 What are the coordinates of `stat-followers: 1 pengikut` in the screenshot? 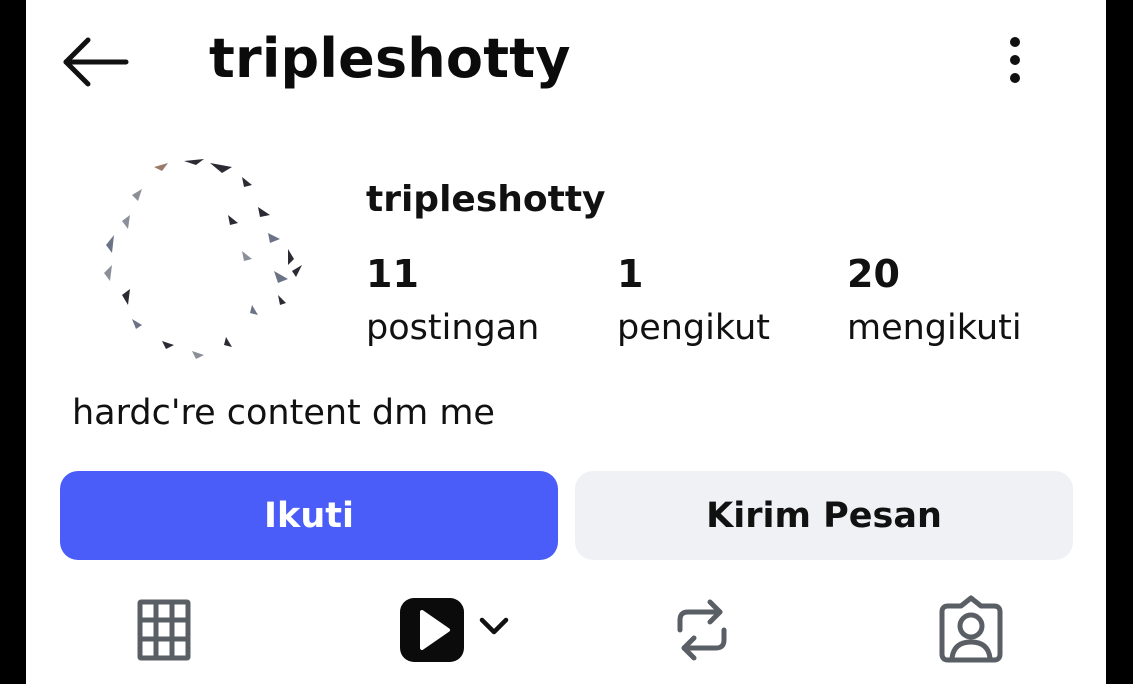 It's located at (693, 301).